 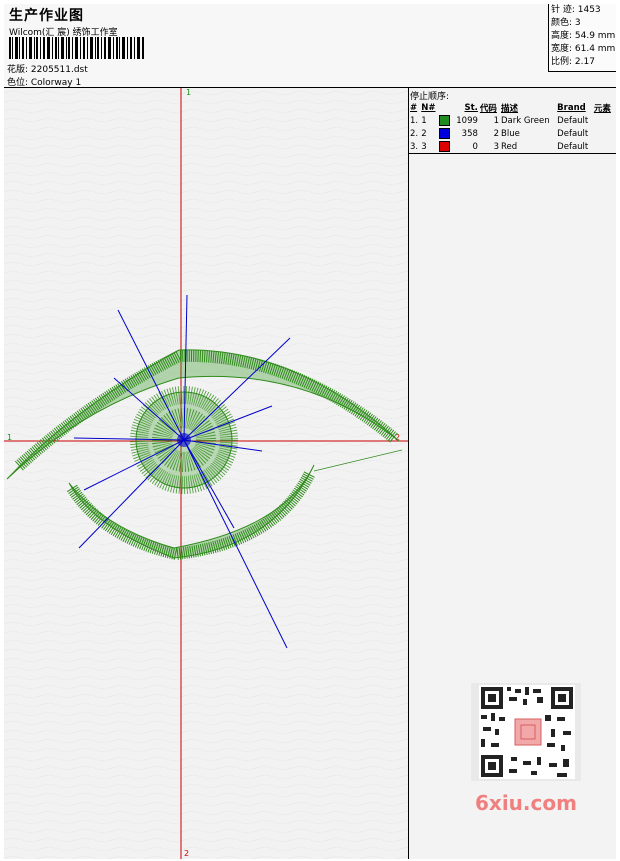 I want to click on panel-divider, so click(x=512, y=153).